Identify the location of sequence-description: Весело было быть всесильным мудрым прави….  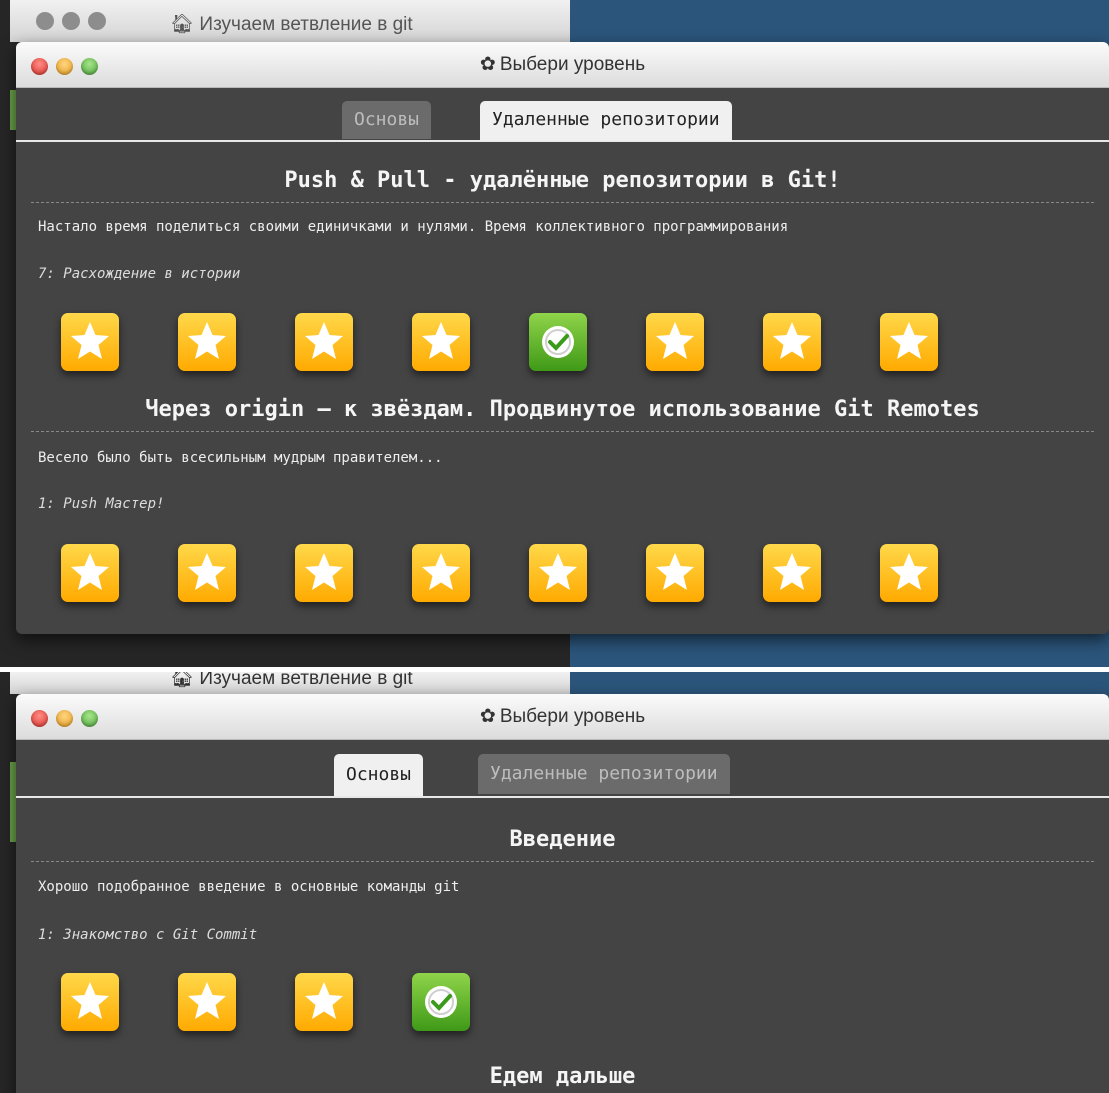
(240, 458).